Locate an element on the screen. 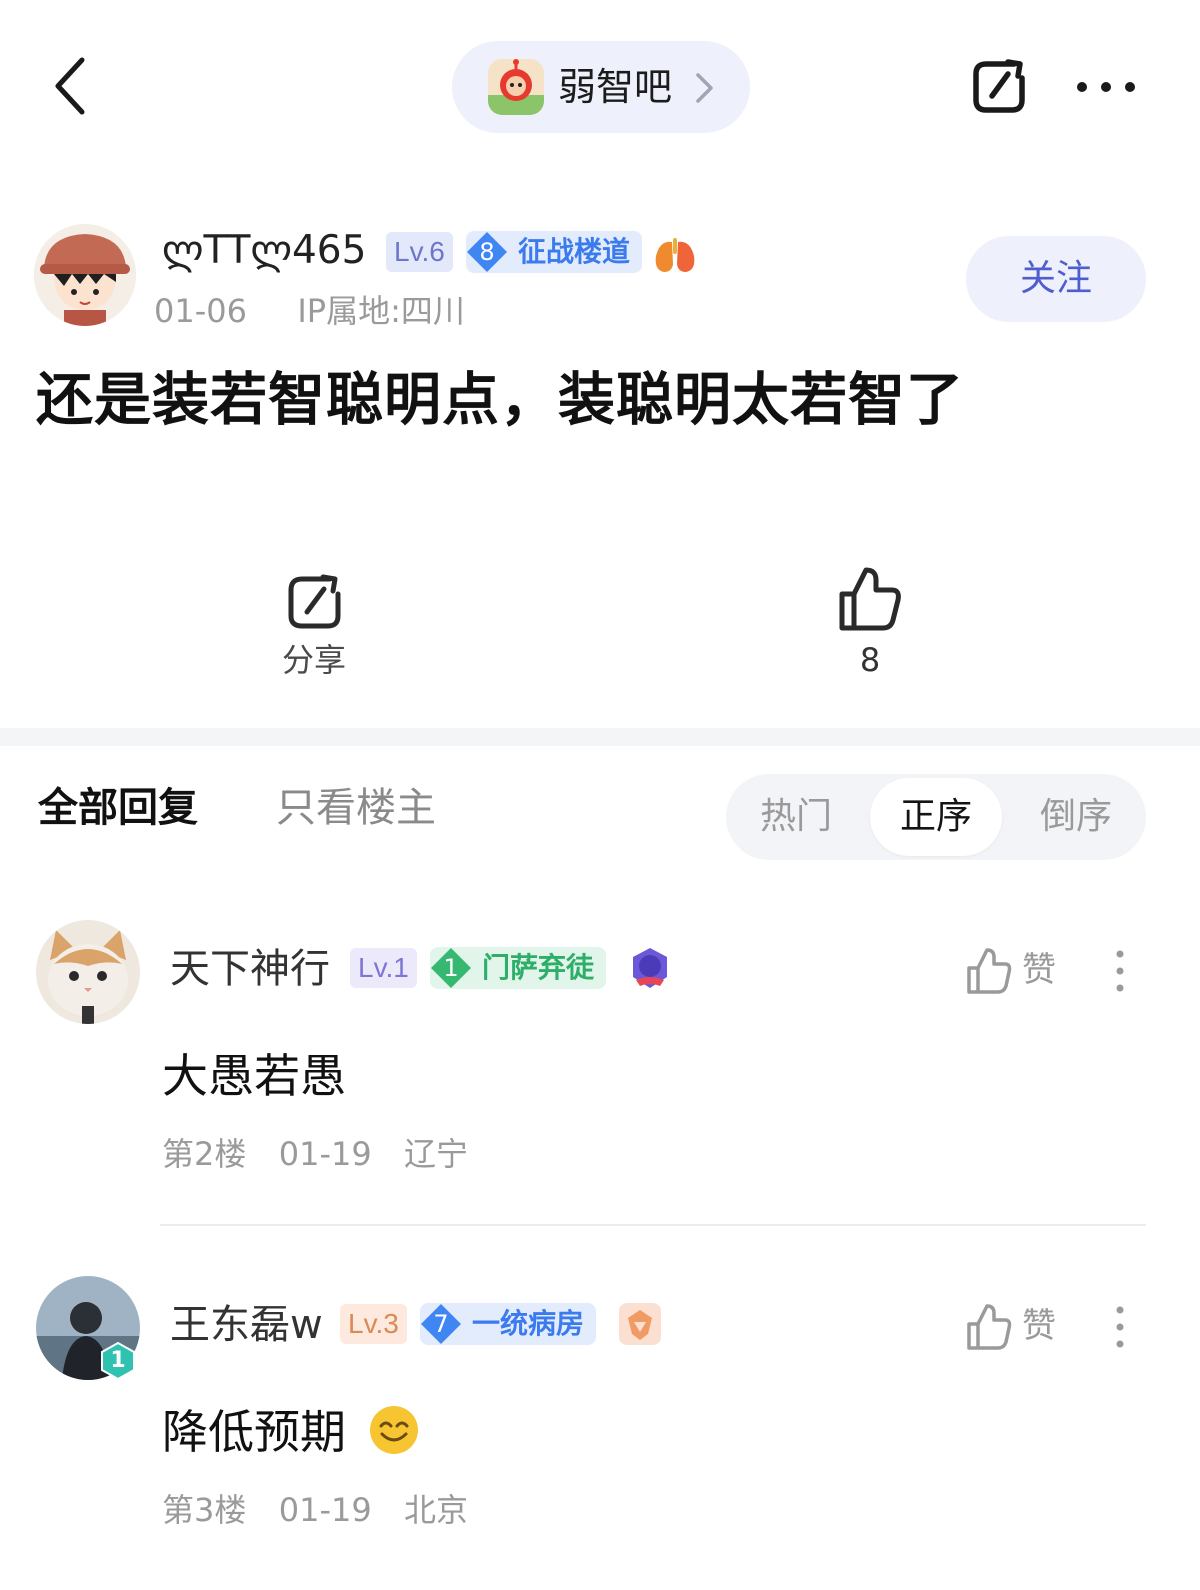 The width and height of the screenshot is (1200, 1590). chevron-left-icon is located at coordinates (70, 86).